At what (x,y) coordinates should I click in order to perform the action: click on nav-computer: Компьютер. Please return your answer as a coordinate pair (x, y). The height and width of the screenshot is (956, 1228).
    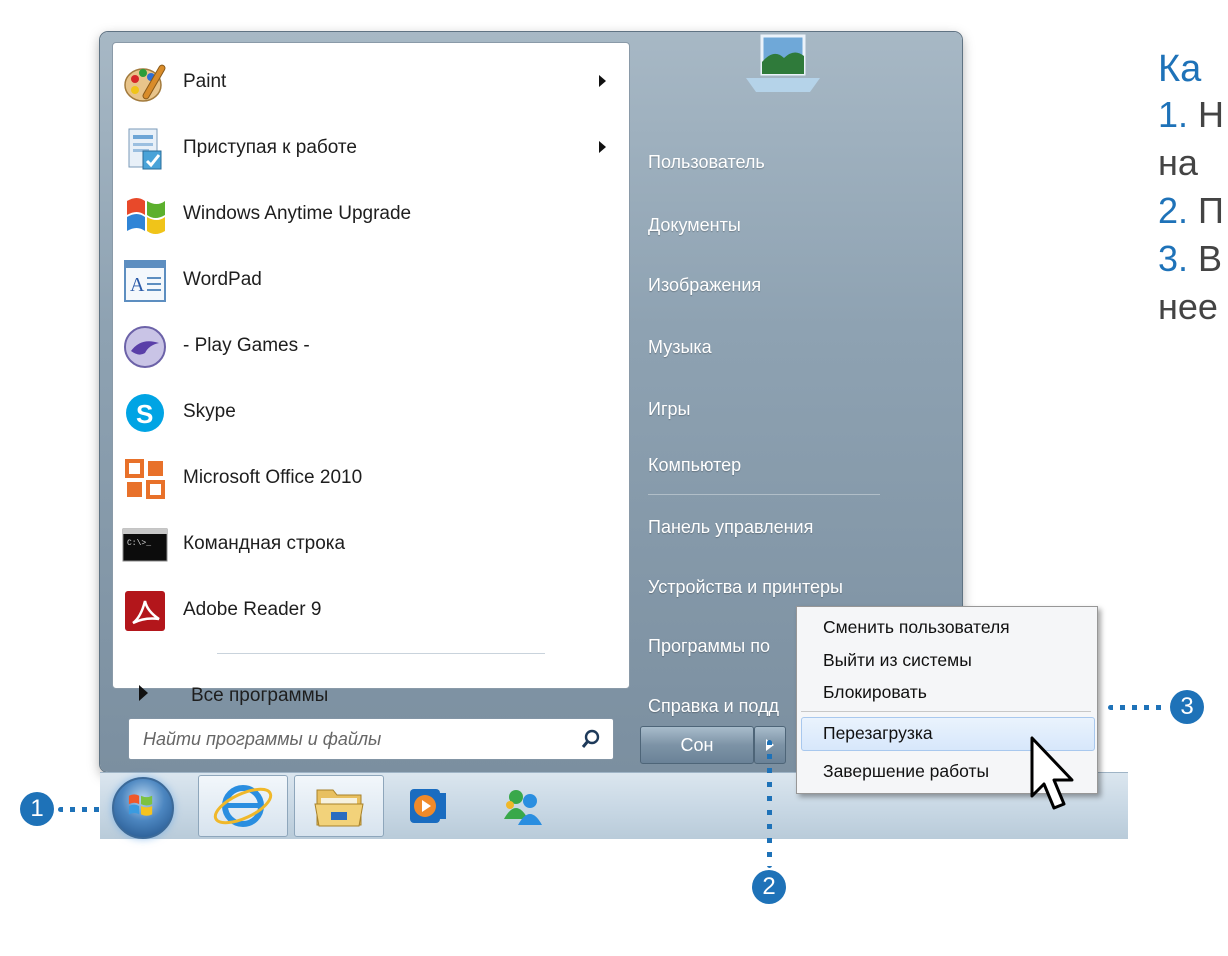
    Looking at the image, I should click on (694, 465).